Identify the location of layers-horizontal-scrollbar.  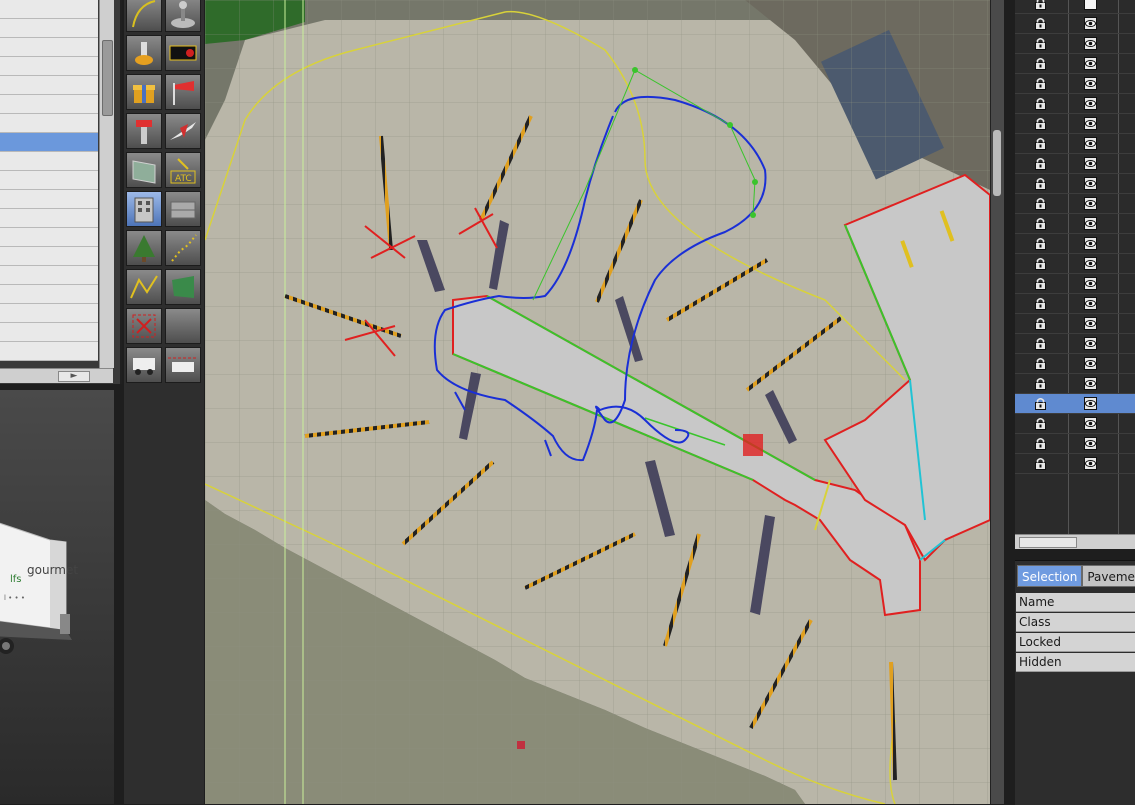
(1075, 541).